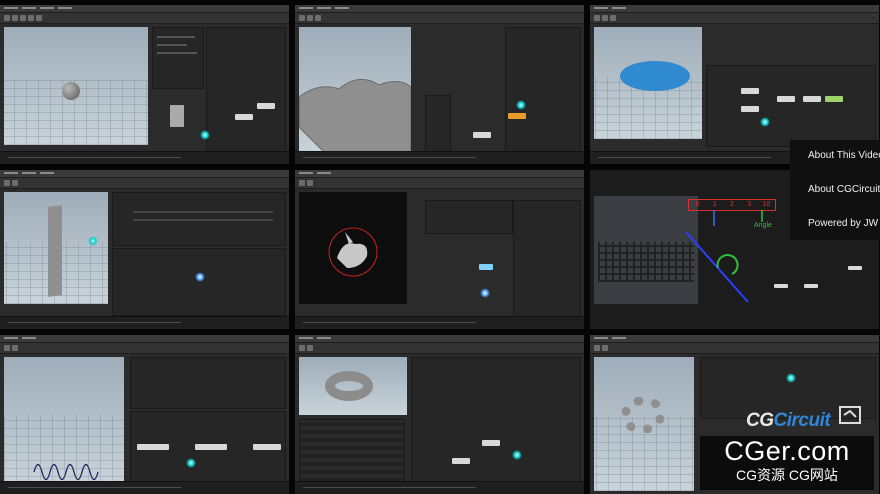 The image size is (880, 494). I want to click on watermark-title: CGer.com, so click(787, 451).